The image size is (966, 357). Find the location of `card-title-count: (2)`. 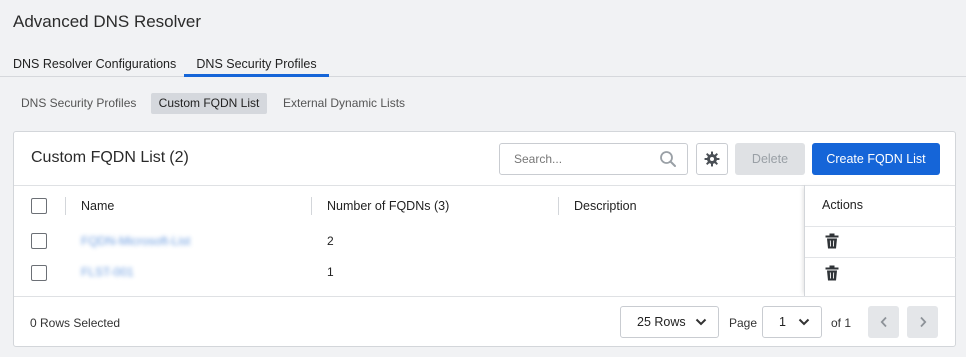

card-title-count: (2) is located at coordinates (179, 157).